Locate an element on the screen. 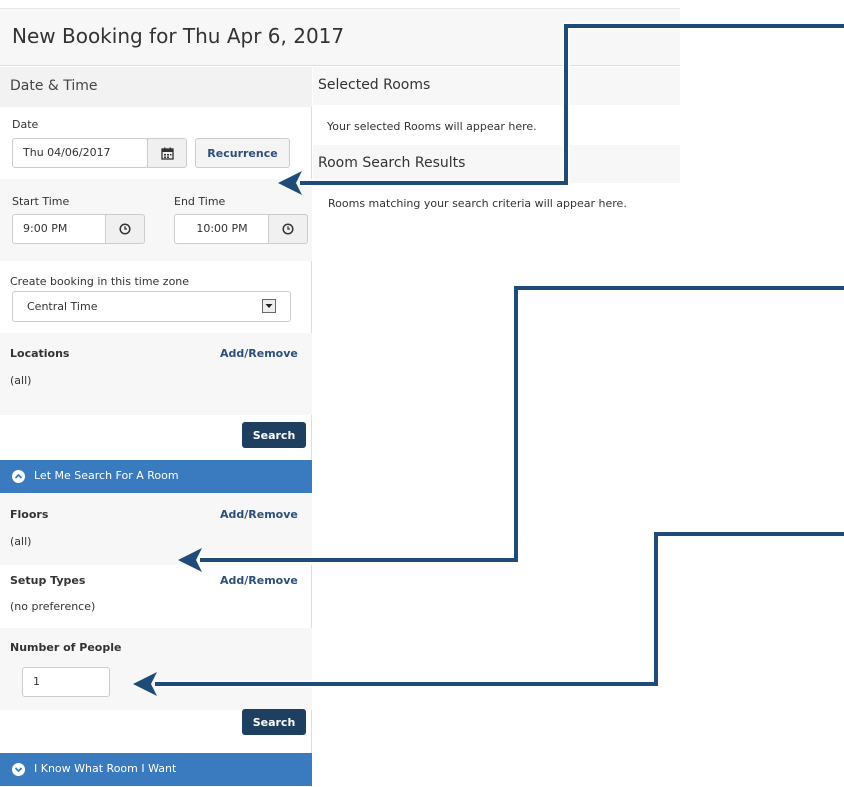 The width and height of the screenshot is (844, 787). start-time-input: 9:00 PM is located at coordinates (59, 229).